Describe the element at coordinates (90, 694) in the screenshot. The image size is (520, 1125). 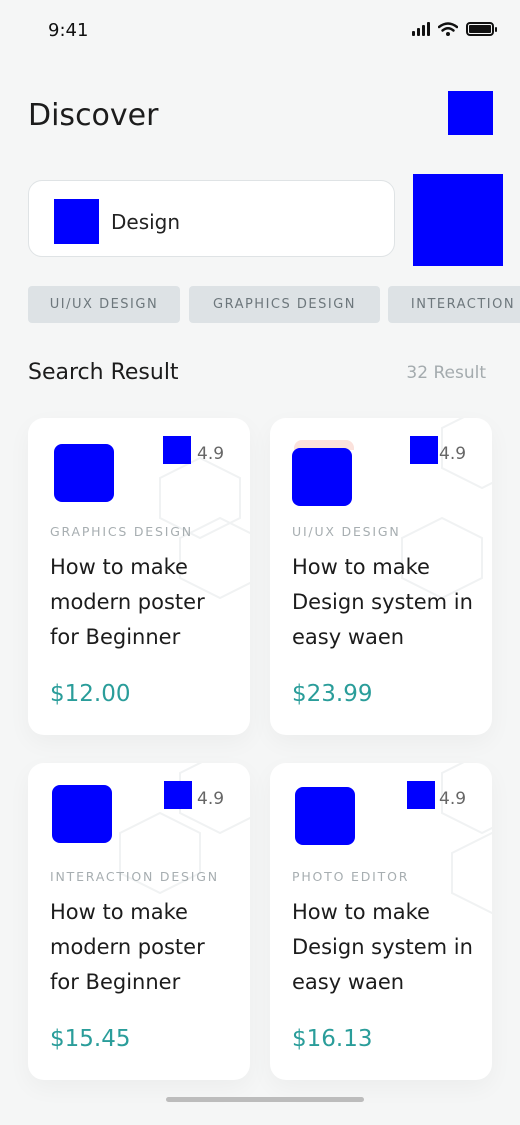
I see `card-price: $12.00` at that location.